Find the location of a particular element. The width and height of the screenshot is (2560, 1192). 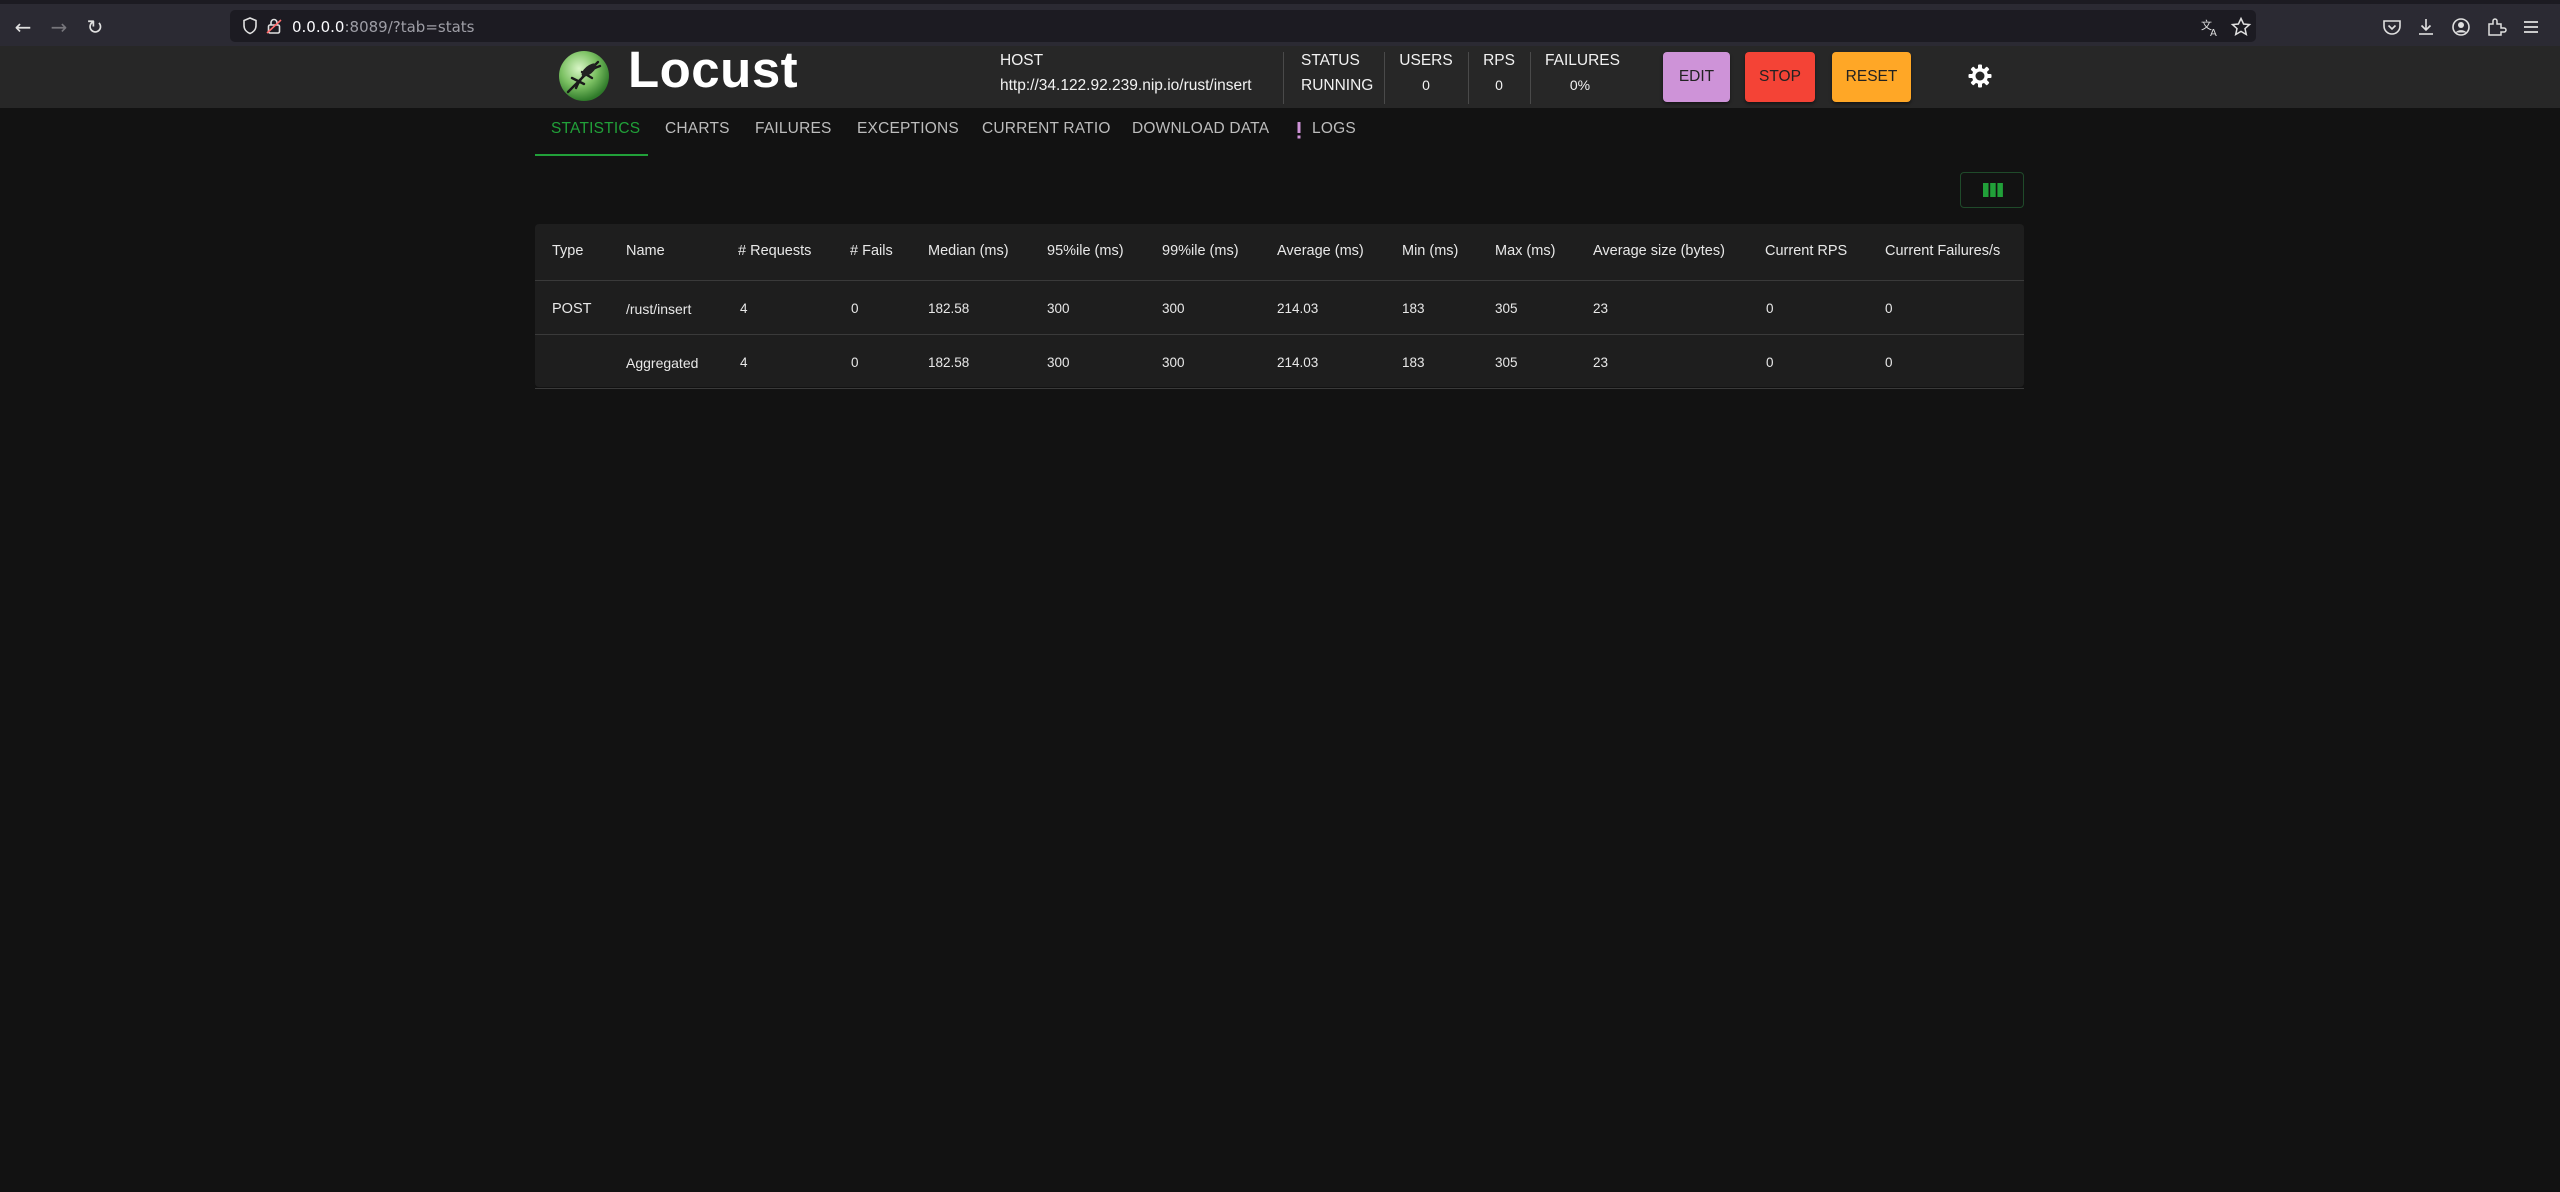

column-header-median: Median (ms) is located at coordinates (968, 251).